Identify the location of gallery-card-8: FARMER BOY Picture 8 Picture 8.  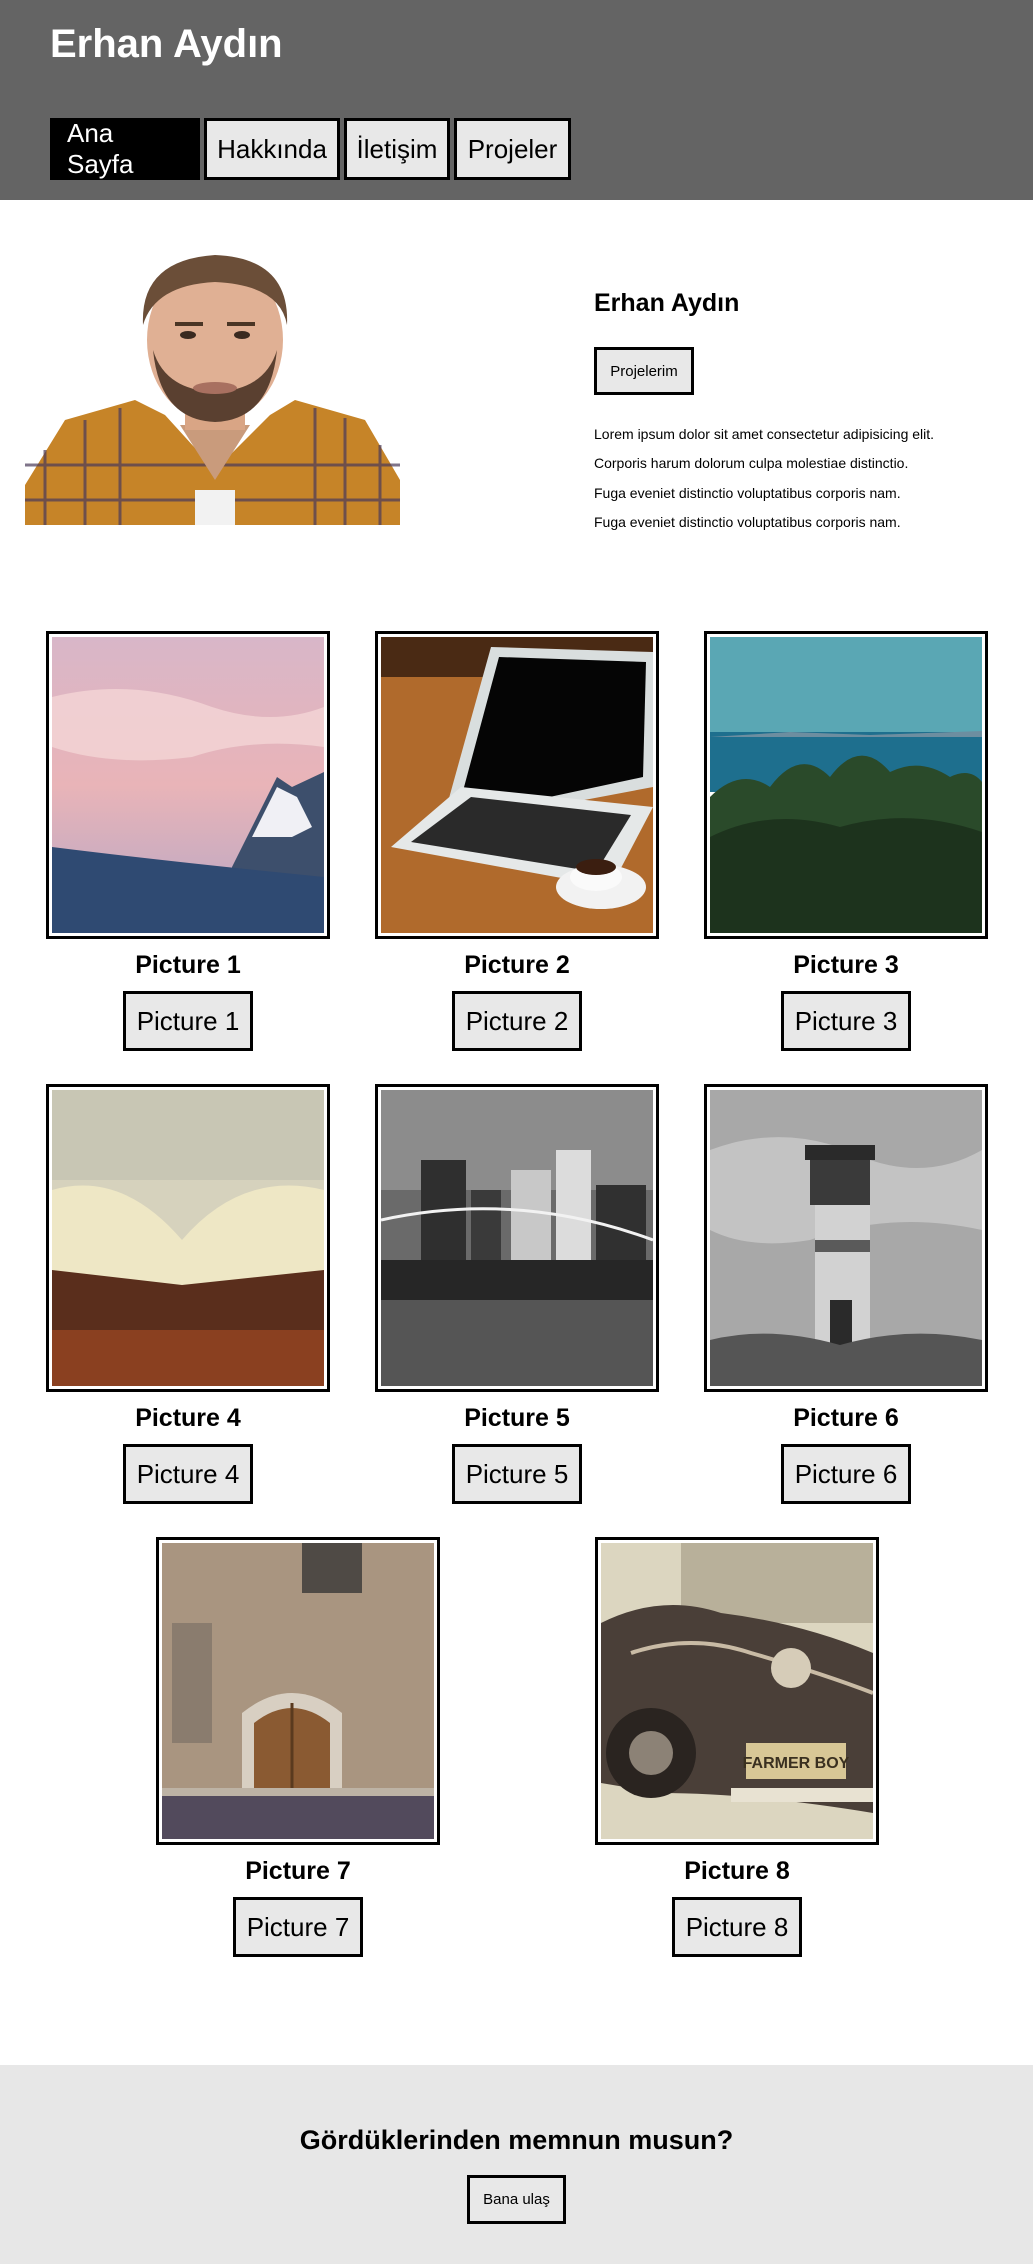
(737, 1747).